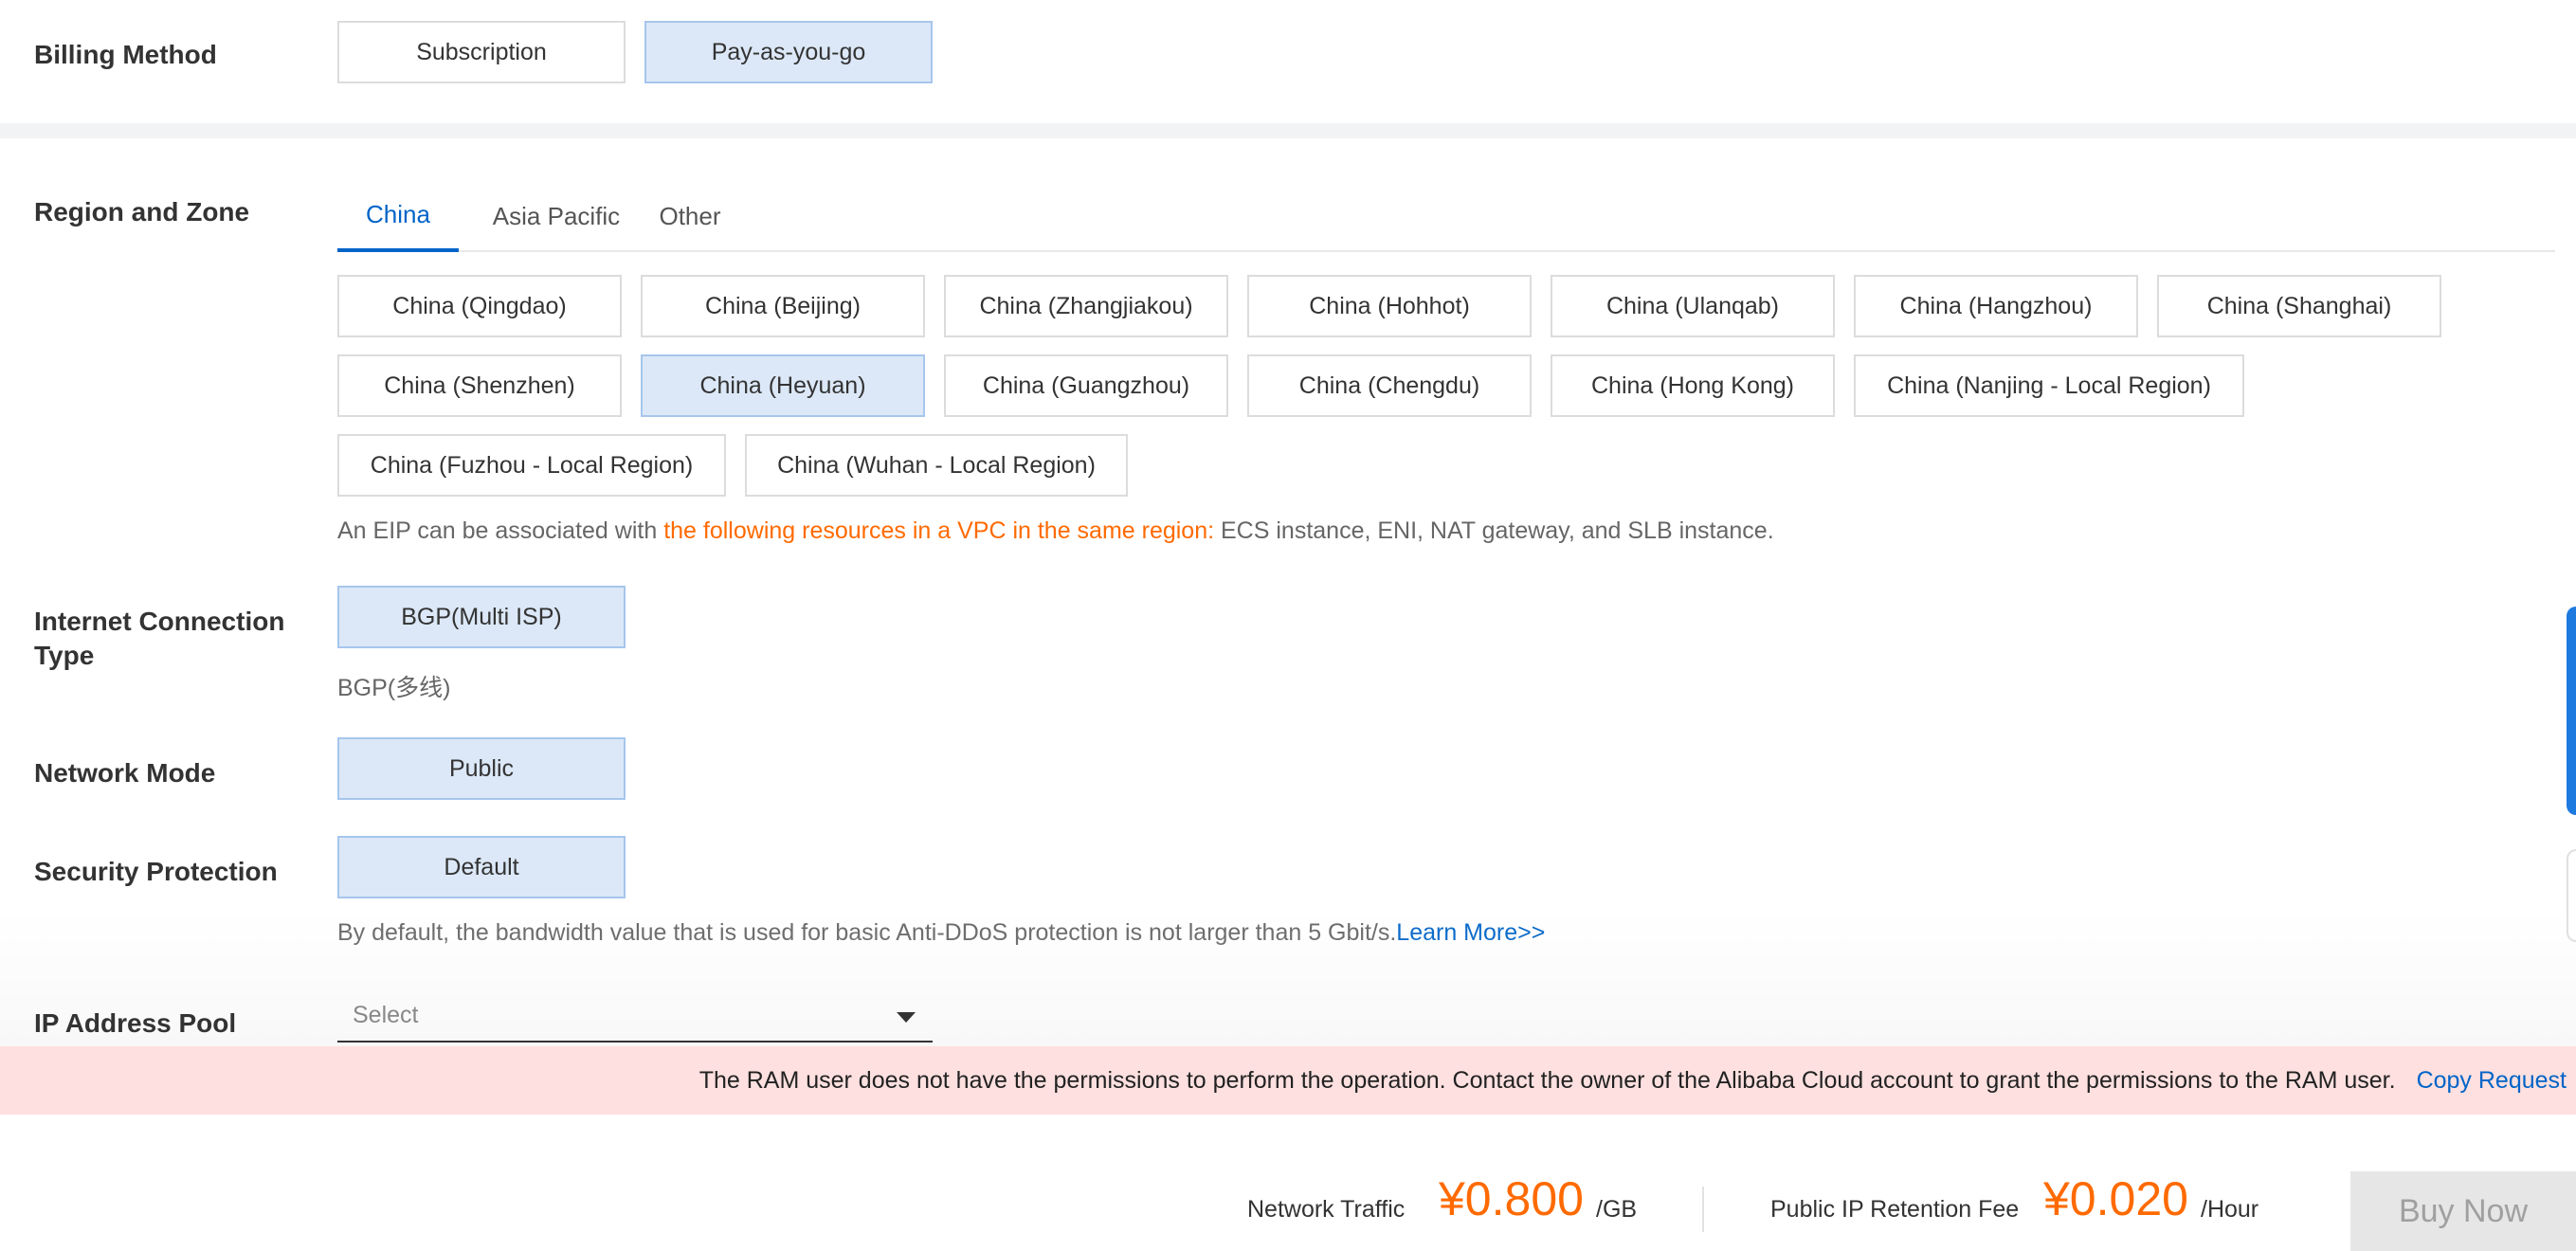 Image resolution: width=2576 pixels, height=1251 pixels. What do you see at coordinates (1389, 306) in the screenshot?
I see `zone-hohhot: China (Hohhot)` at bounding box center [1389, 306].